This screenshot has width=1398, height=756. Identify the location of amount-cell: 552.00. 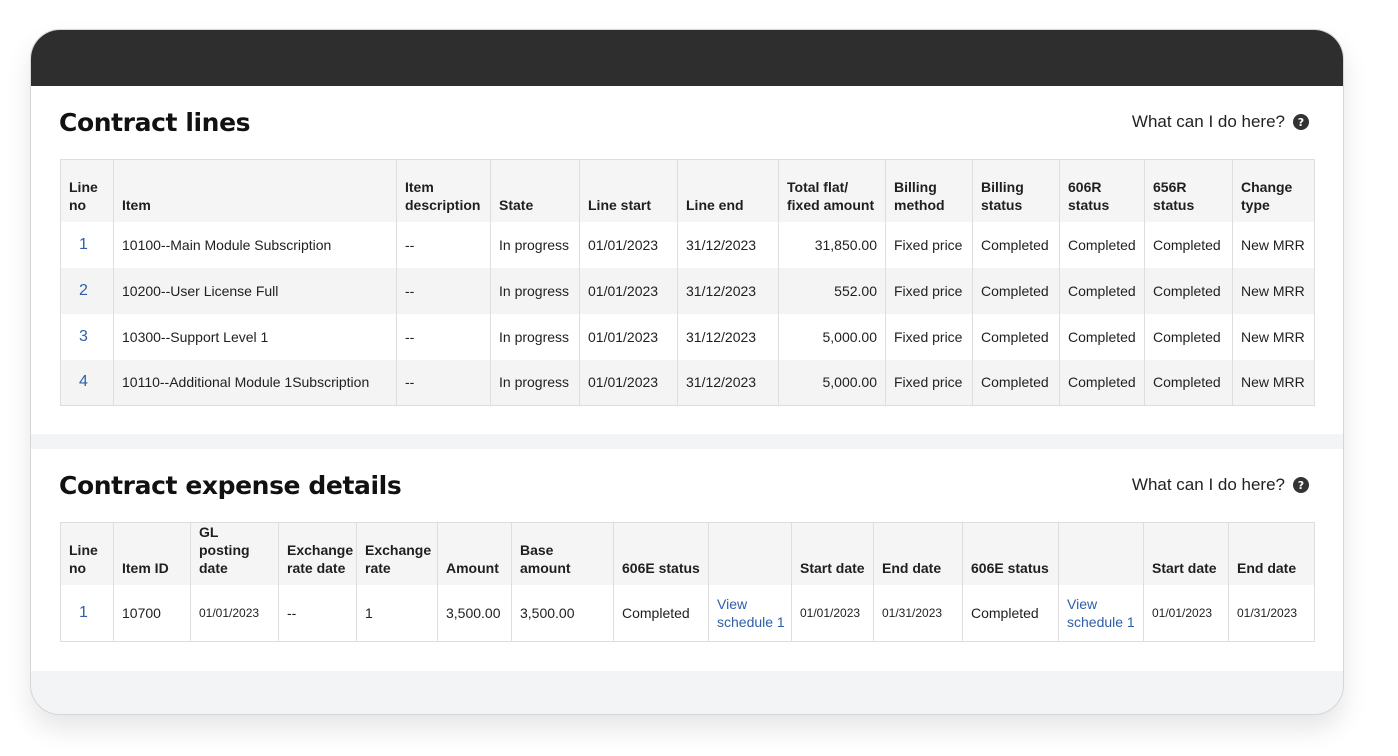
(832, 290).